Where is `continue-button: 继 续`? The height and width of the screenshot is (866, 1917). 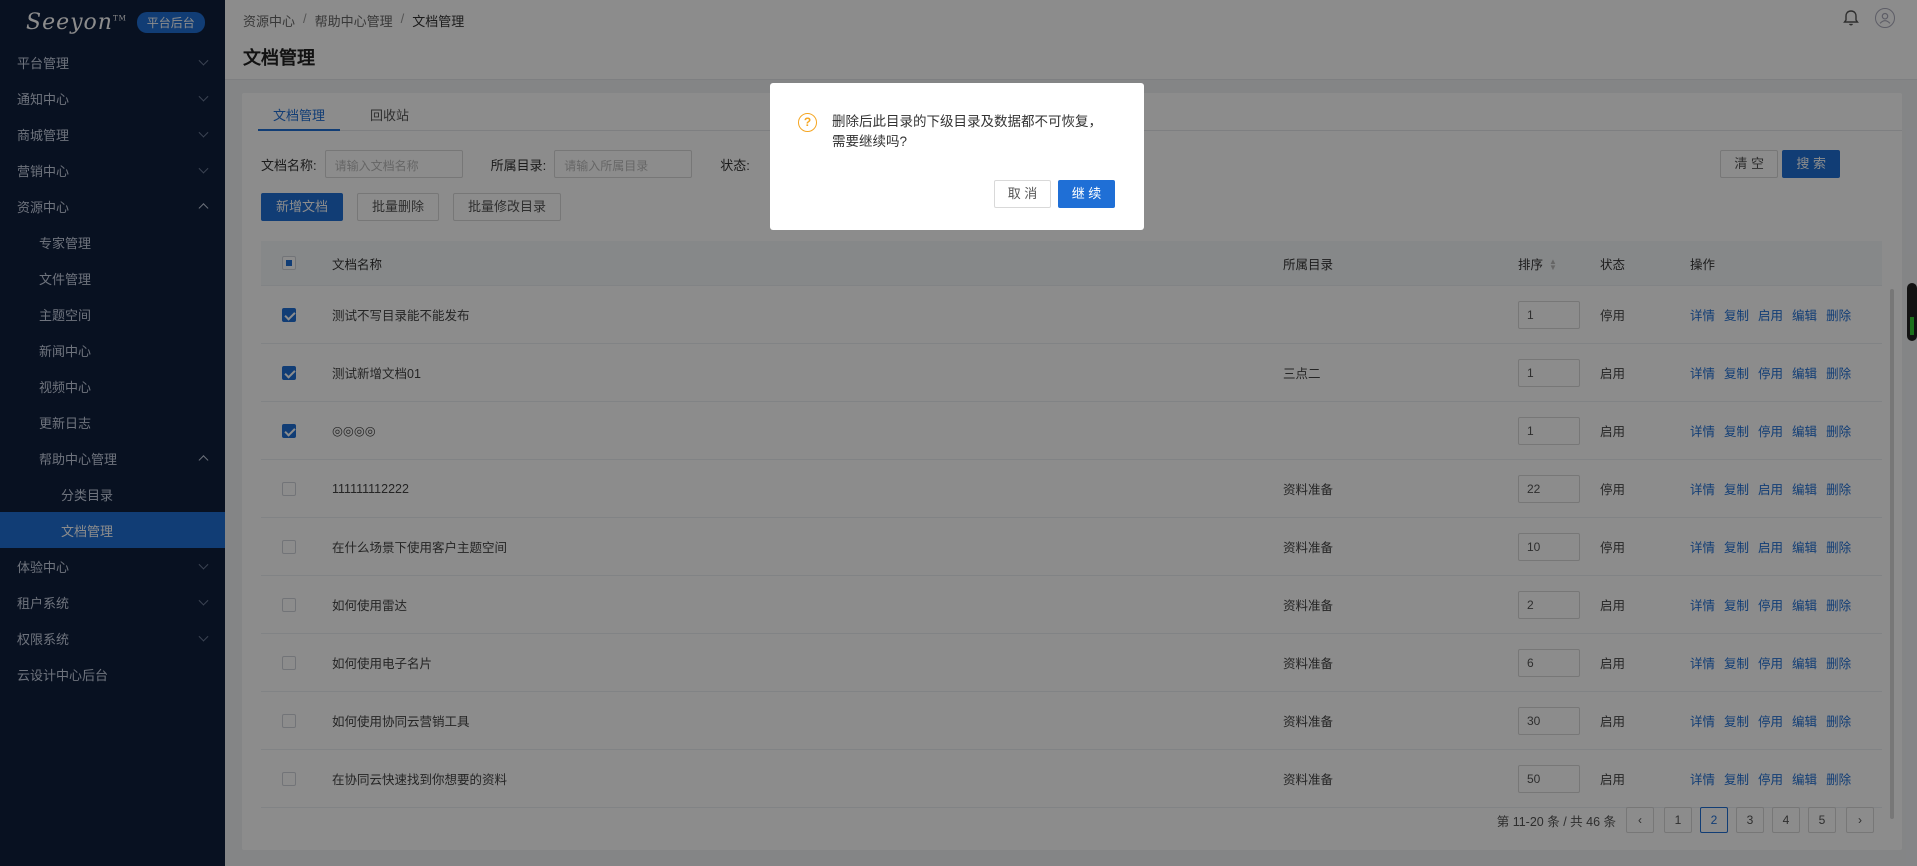 continue-button: 继 续 is located at coordinates (1086, 194).